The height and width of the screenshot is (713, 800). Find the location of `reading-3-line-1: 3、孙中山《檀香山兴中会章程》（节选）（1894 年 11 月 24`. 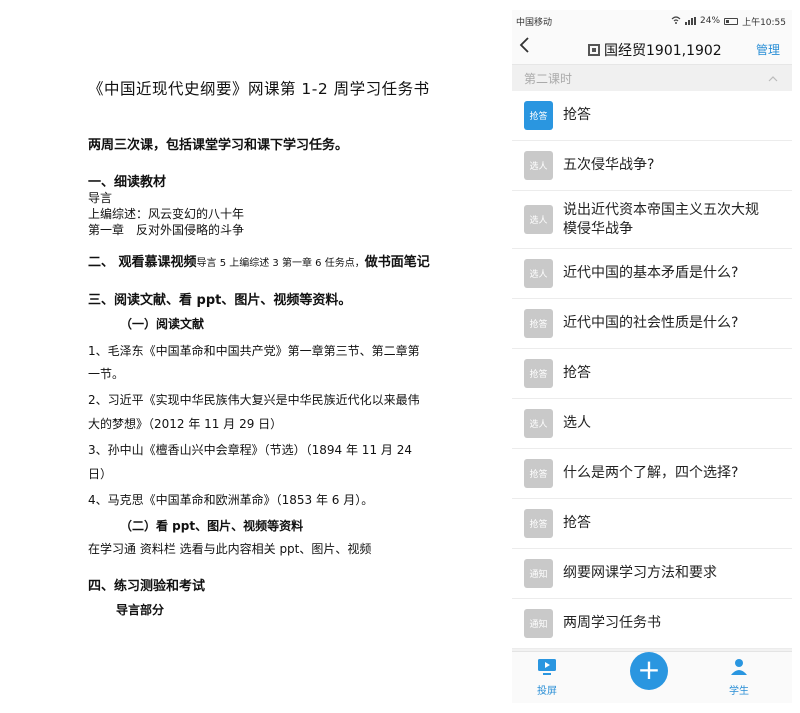

reading-3-line-1: 3、孙中山《檀香山兴中会章程》（节选）（1894 年 11 月 24 is located at coordinates (250, 450).